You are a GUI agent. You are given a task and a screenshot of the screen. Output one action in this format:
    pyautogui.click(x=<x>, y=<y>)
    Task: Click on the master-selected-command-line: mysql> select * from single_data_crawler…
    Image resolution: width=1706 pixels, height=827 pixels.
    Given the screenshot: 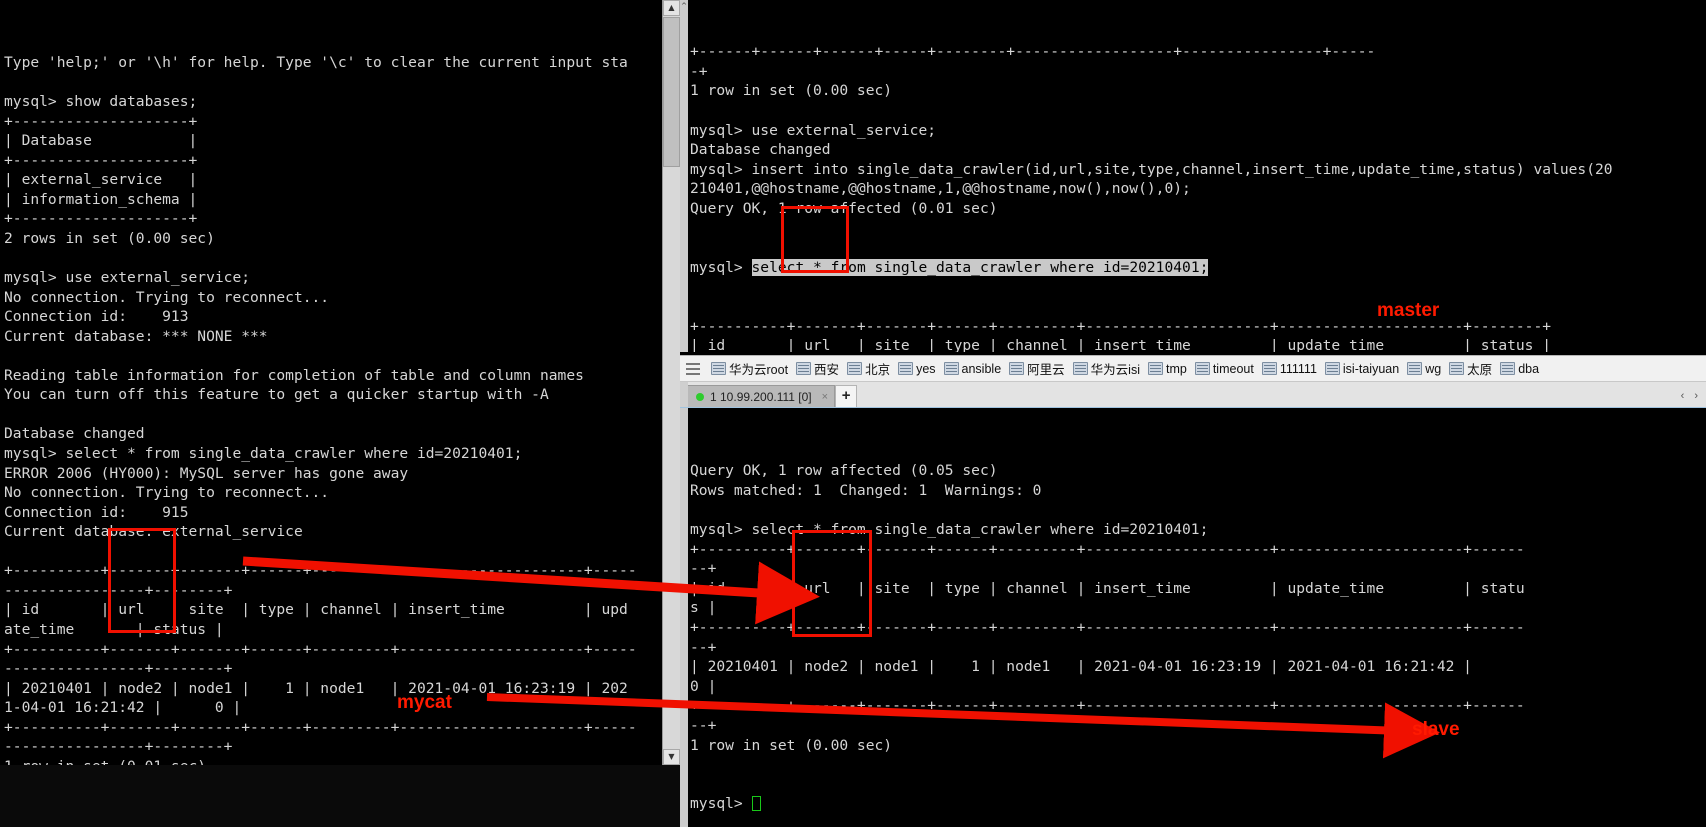 What is the action you would take?
    pyautogui.click(x=1198, y=268)
    